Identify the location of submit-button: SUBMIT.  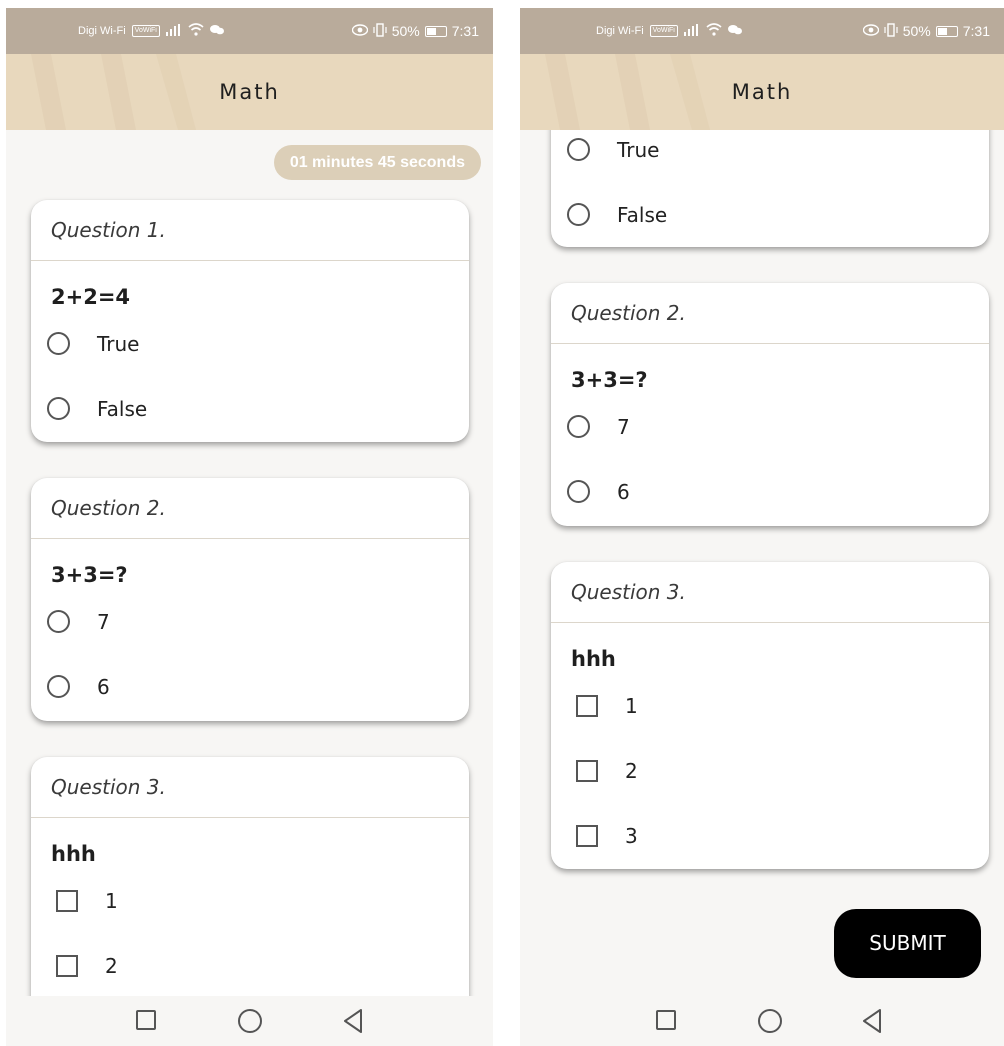
(907, 943).